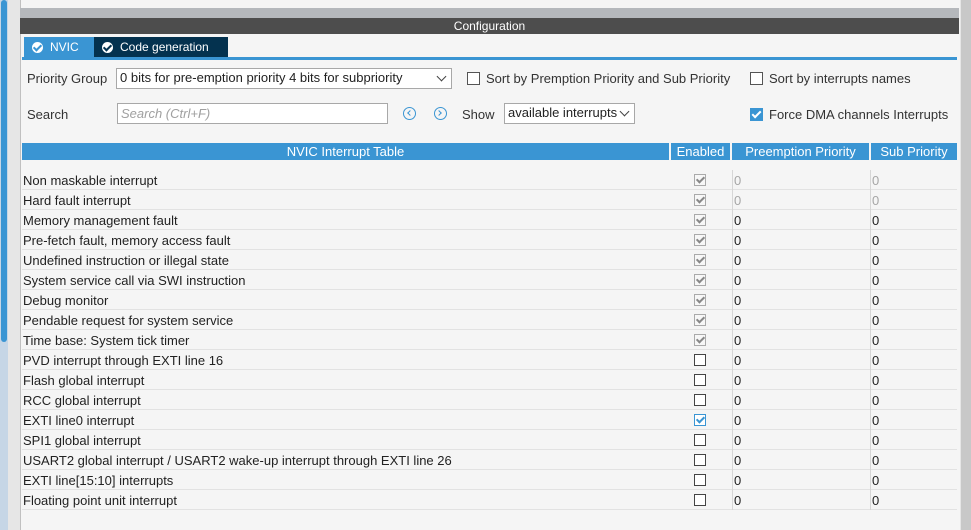  I want to click on table-row: RCC global interrupt 0 0, so click(489, 400).